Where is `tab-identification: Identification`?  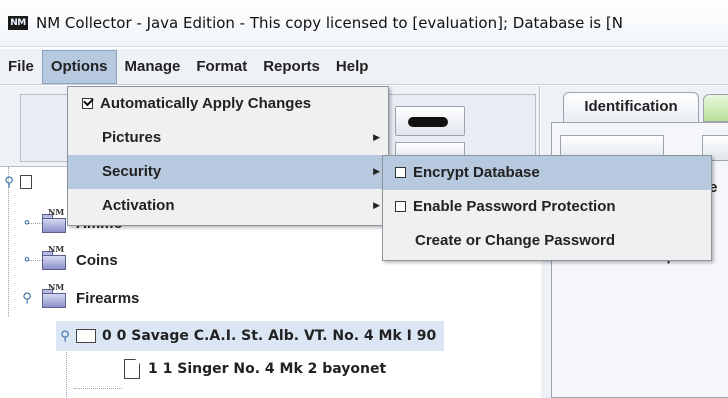
tab-identification: Identification is located at coordinates (631, 107).